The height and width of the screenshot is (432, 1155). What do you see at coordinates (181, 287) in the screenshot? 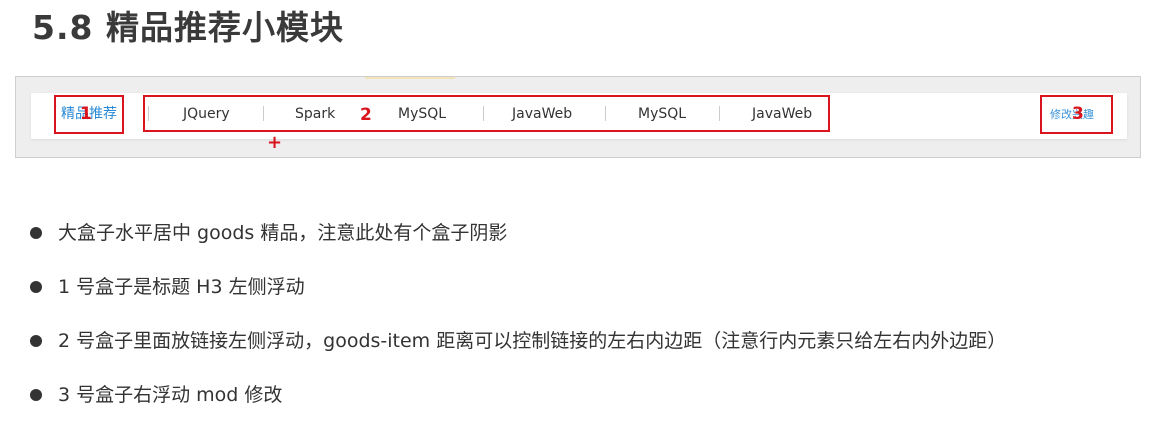
I see `bullet-text: 1 号盒子是标题 H3 左侧浮动` at bounding box center [181, 287].